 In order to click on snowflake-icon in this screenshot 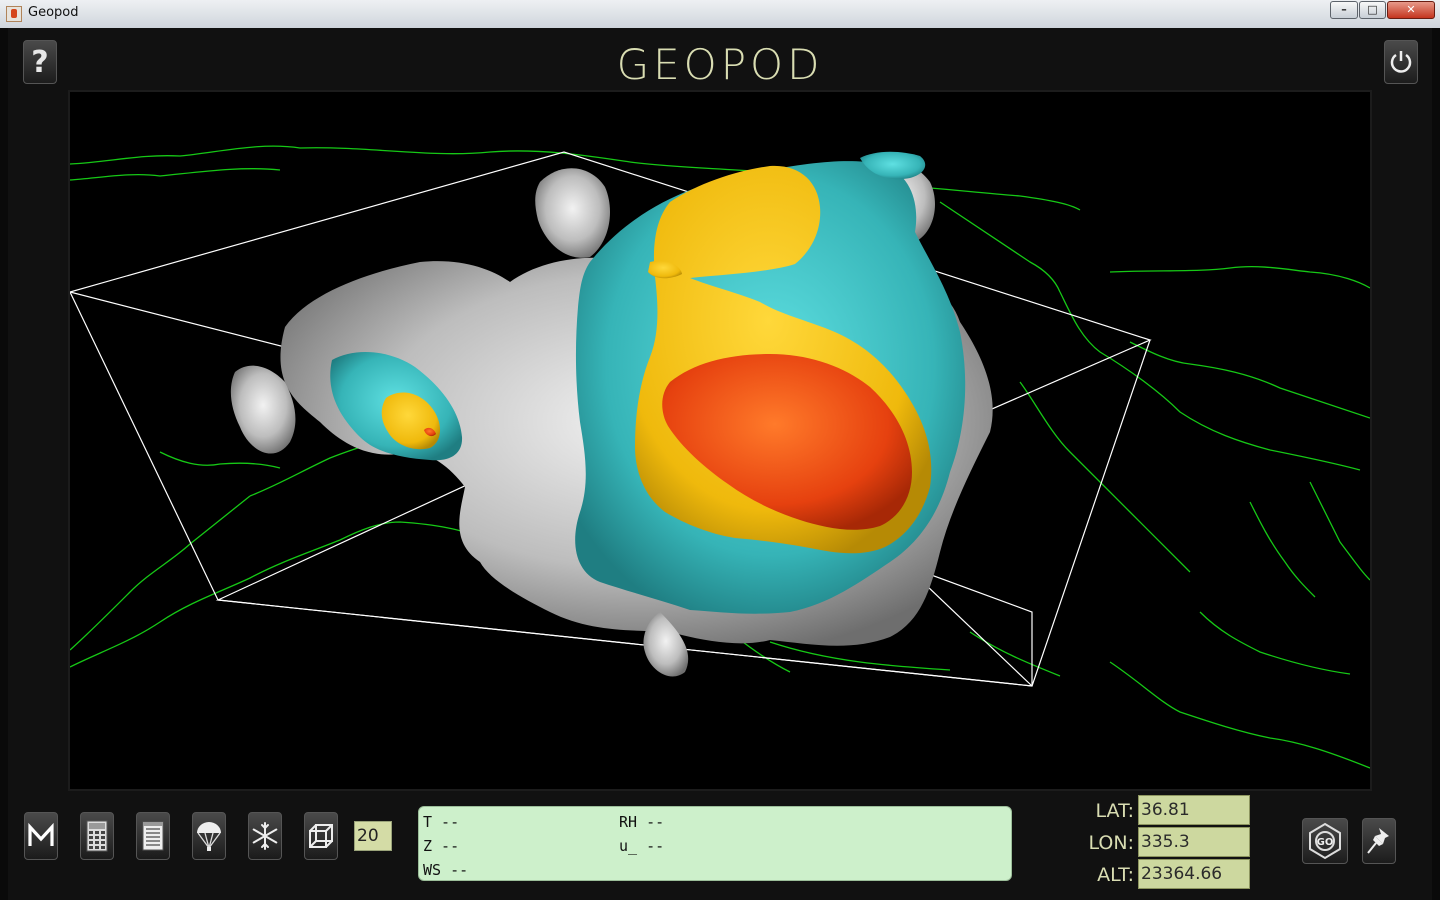, I will do `click(265, 836)`.